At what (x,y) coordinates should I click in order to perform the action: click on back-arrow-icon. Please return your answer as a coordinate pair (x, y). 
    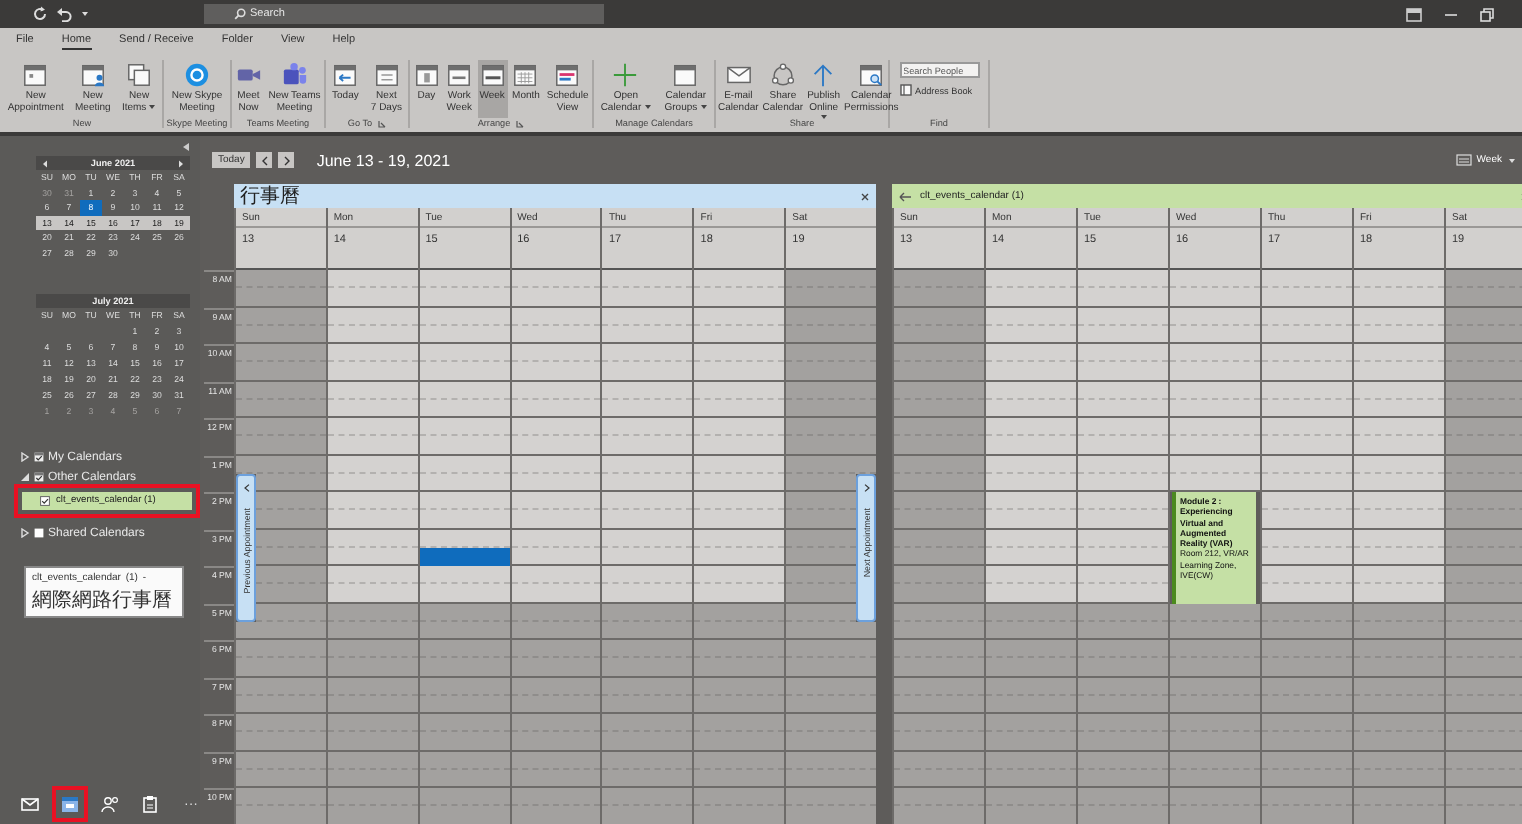
    Looking at the image, I should click on (905, 196).